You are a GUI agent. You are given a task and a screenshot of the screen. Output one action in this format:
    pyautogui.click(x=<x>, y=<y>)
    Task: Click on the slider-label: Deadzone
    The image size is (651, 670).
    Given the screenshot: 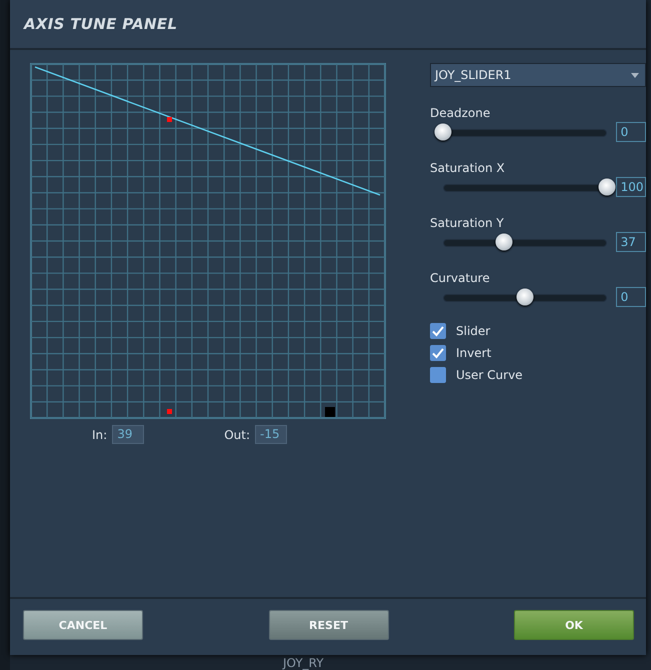 What is the action you would take?
    pyautogui.click(x=461, y=113)
    